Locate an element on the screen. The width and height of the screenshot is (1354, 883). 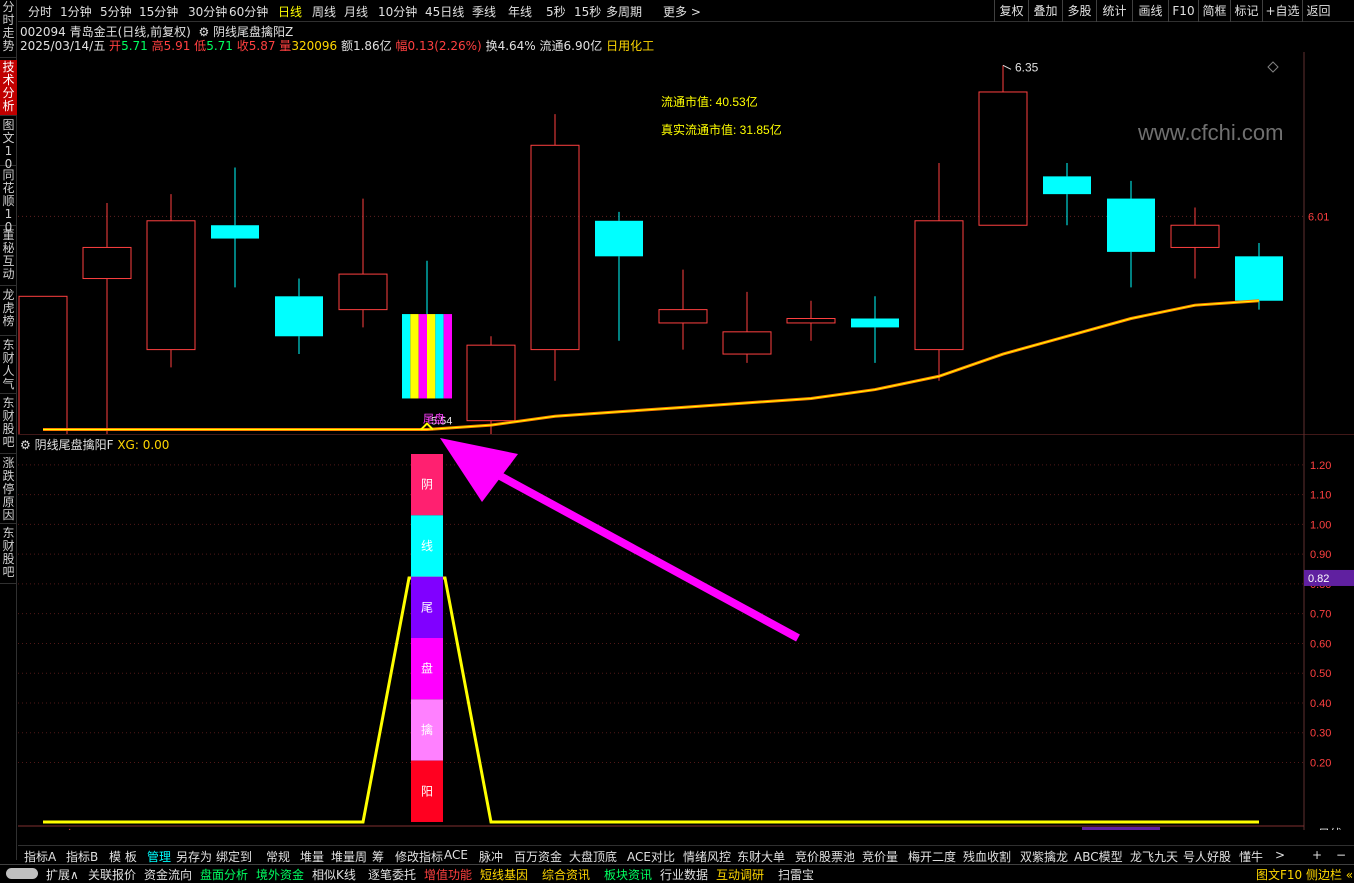
left-tab: 分时走势 is located at coordinates (8, 29).